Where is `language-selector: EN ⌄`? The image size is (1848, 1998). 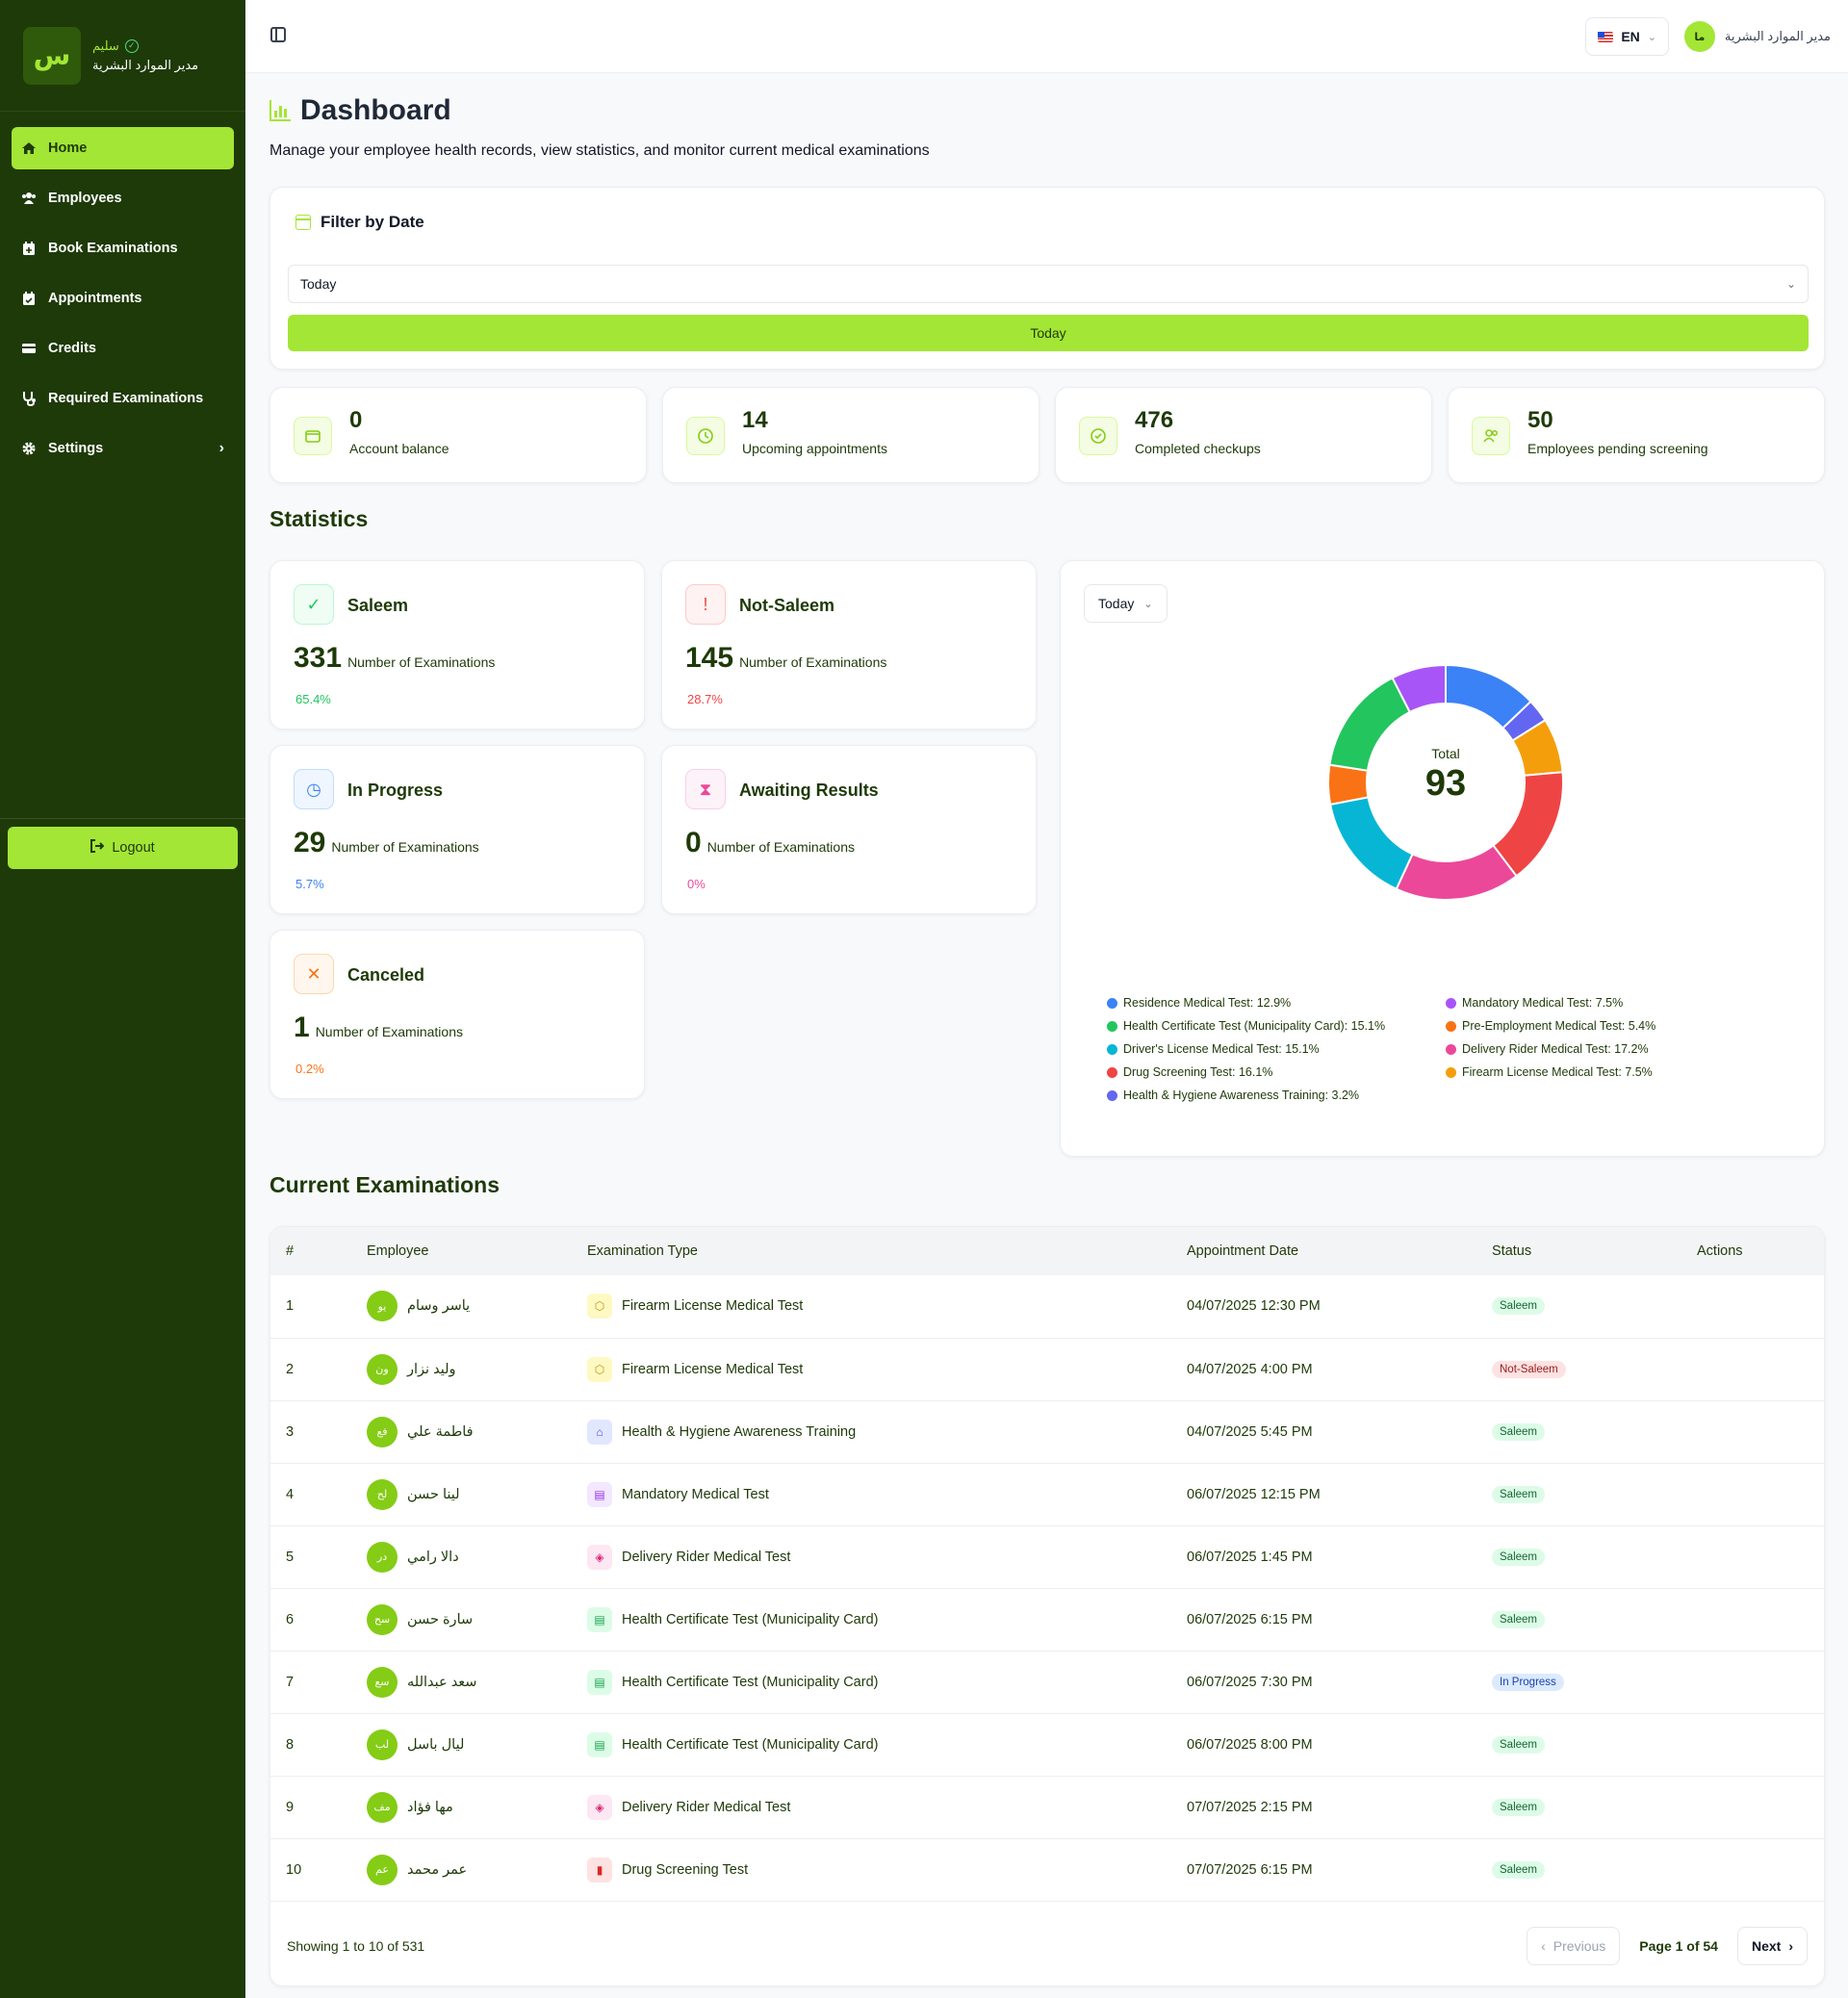
language-selector: EN ⌄ is located at coordinates (1627, 36).